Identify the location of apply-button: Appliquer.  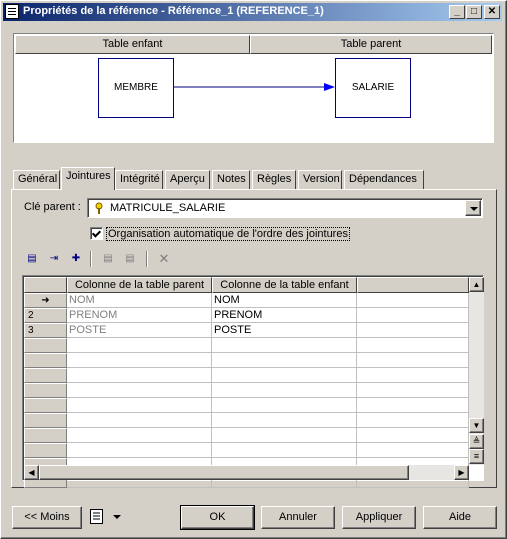
(379, 517).